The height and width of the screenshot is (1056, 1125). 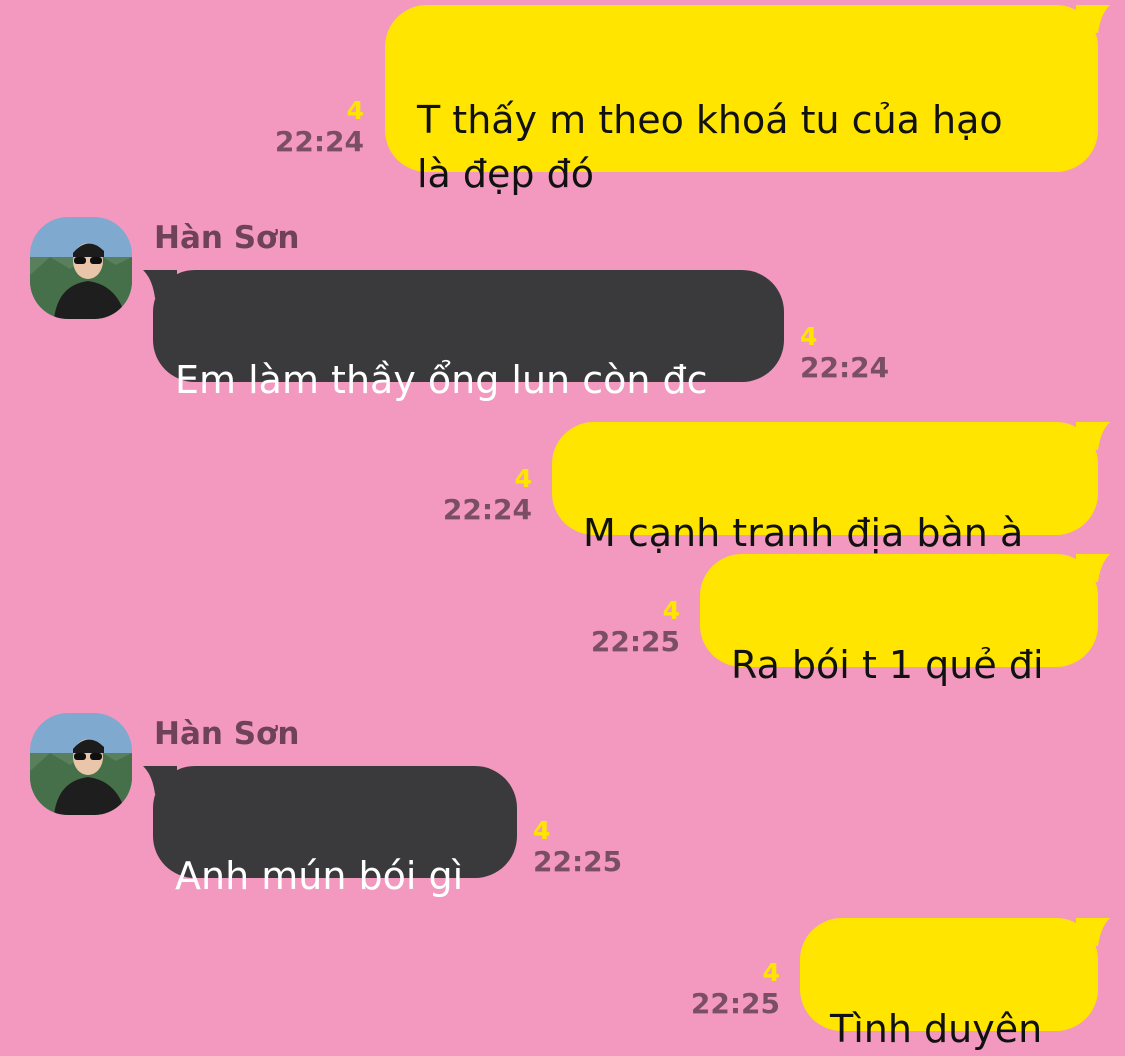 I want to click on message-text: T thấy m theo khoá tu của hạo là đẹp đó, so click(x=710, y=147).